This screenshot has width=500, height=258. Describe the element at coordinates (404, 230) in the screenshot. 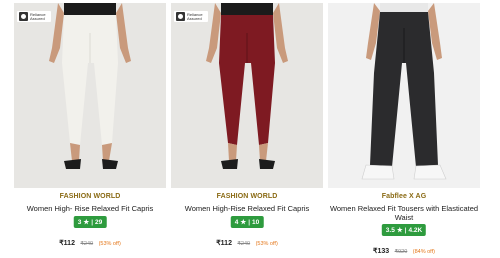

I see `rating-badge: 3.5 ★ | 4.2K` at that location.